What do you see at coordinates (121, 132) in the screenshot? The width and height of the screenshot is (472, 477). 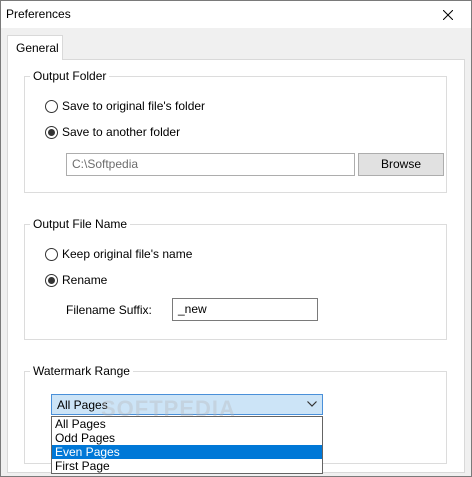 I see `radio-label: Save to another folder` at bounding box center [121, 132].